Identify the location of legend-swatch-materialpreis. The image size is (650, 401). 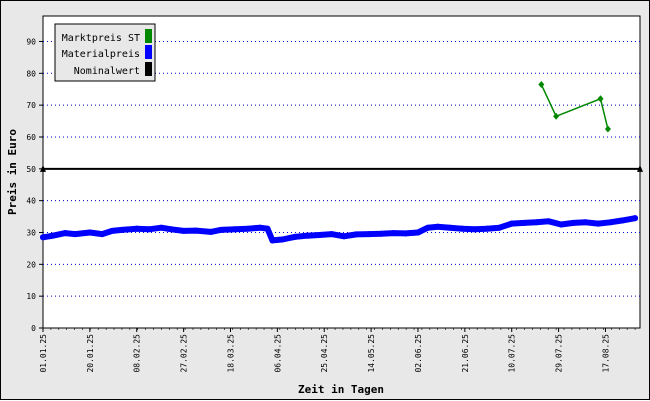
(148, 52).